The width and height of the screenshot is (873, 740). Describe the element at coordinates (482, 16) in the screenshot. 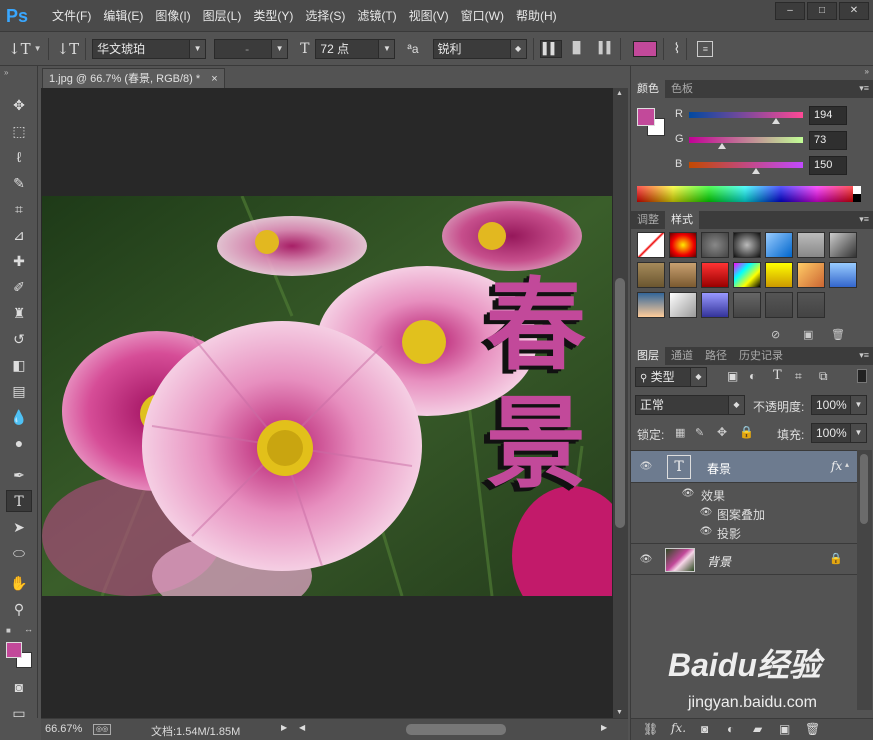

I see `menu-window: 窗口(W)` at that location.